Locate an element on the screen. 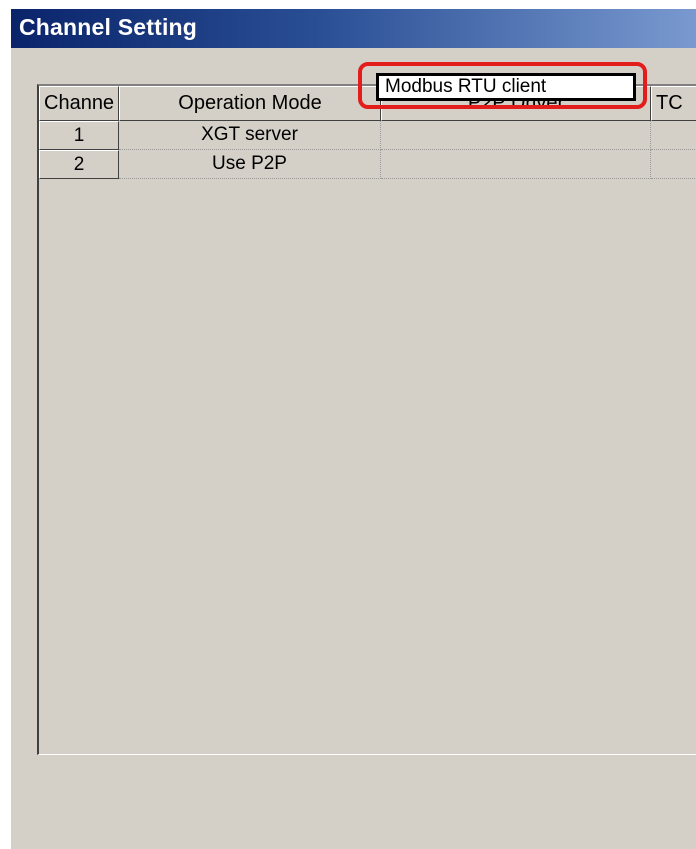  title-bar: Channel Setting is located at coordinates (353, 28).